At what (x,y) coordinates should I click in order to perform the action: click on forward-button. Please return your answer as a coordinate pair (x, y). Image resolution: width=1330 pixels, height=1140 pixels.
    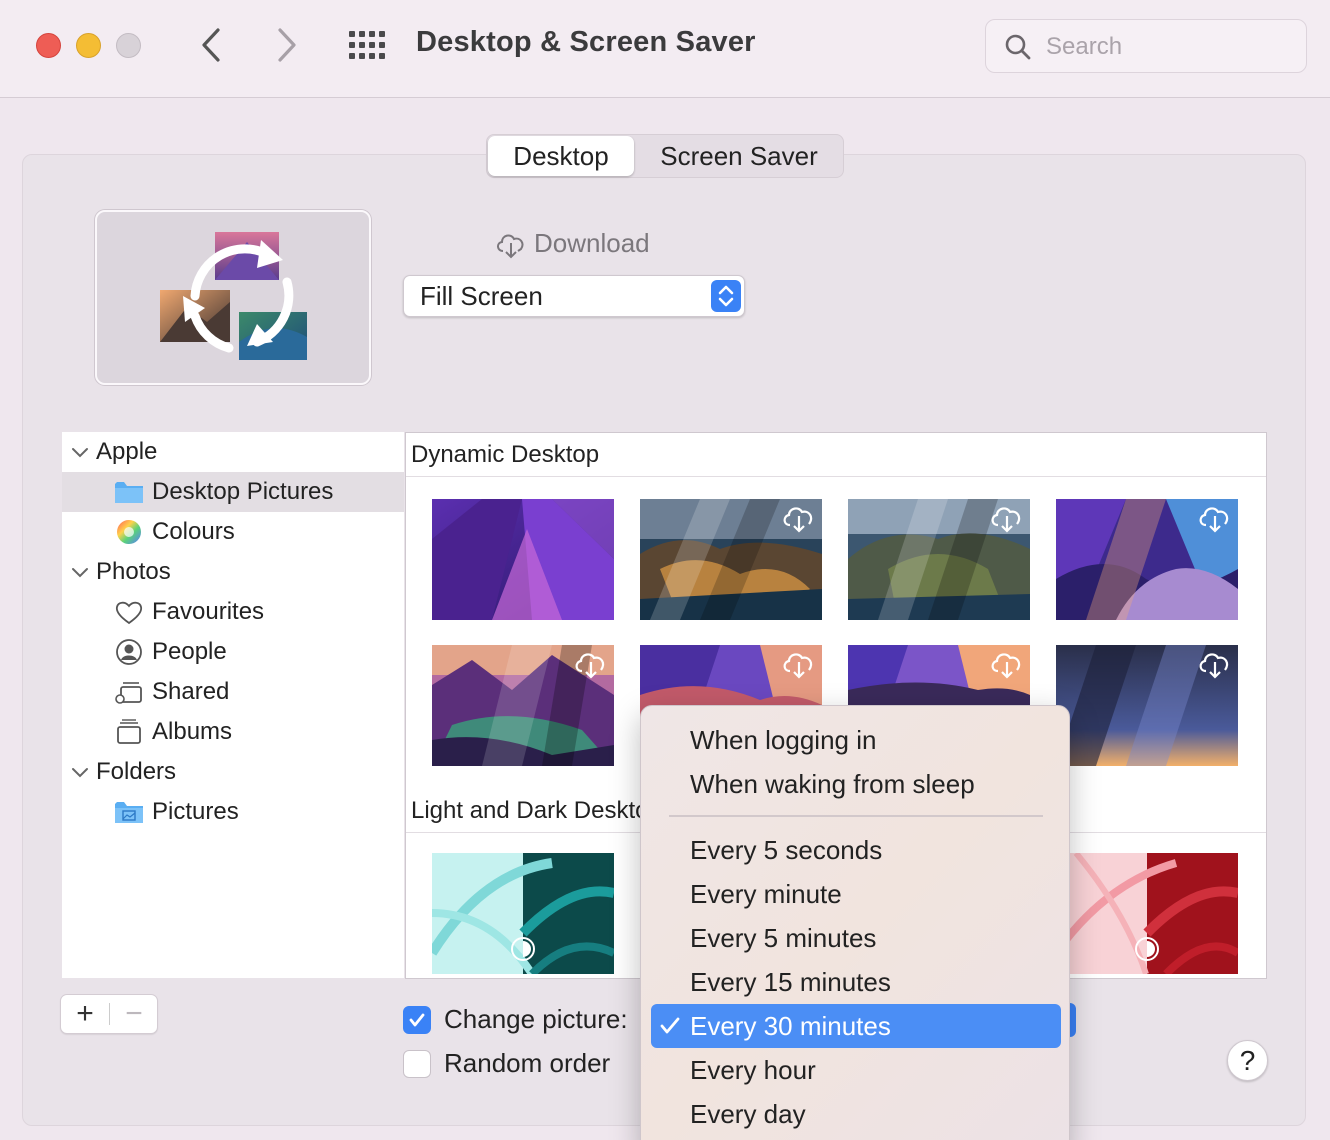
    Looking at the image, I should click on (286, 45).